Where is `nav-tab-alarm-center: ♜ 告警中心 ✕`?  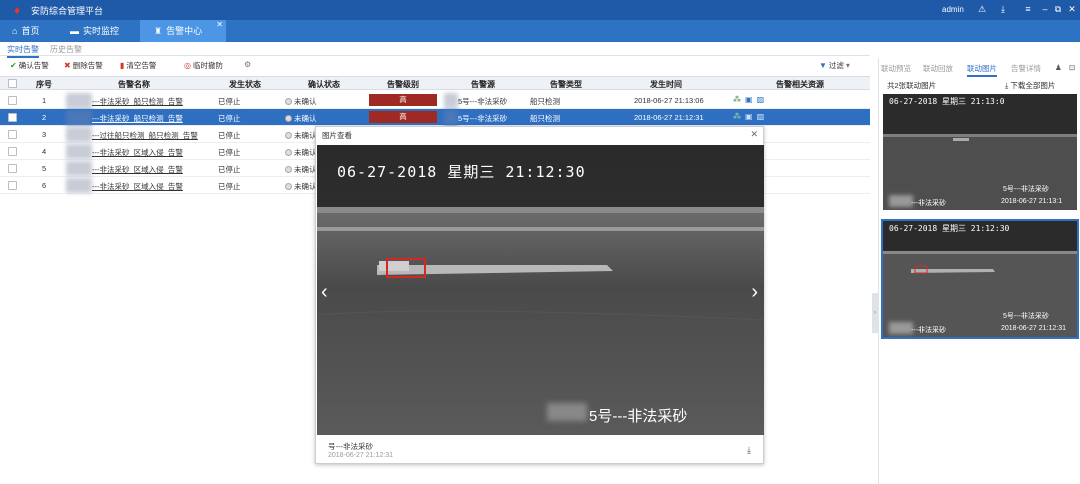
nav-tab-alarm-center: ♜ 告警中心 ✕ is located at coordinates (183, 31).